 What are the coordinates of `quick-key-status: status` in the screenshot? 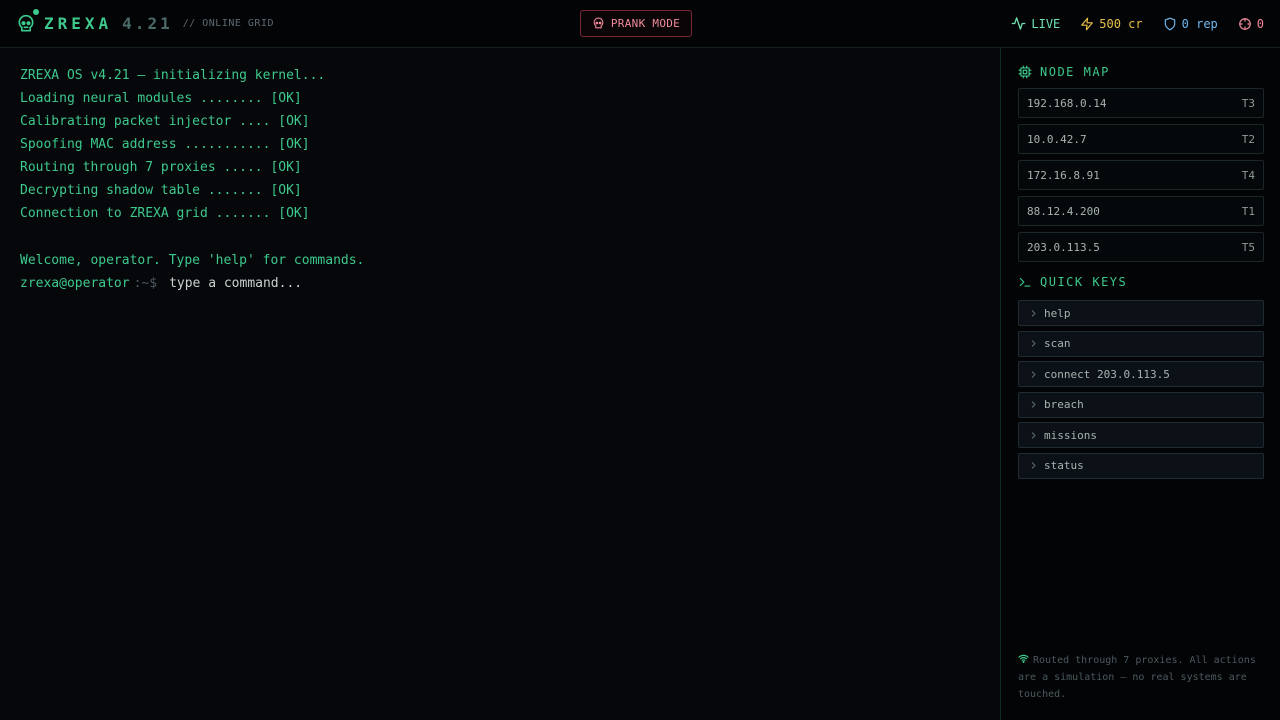 It's located at (1141, 465).